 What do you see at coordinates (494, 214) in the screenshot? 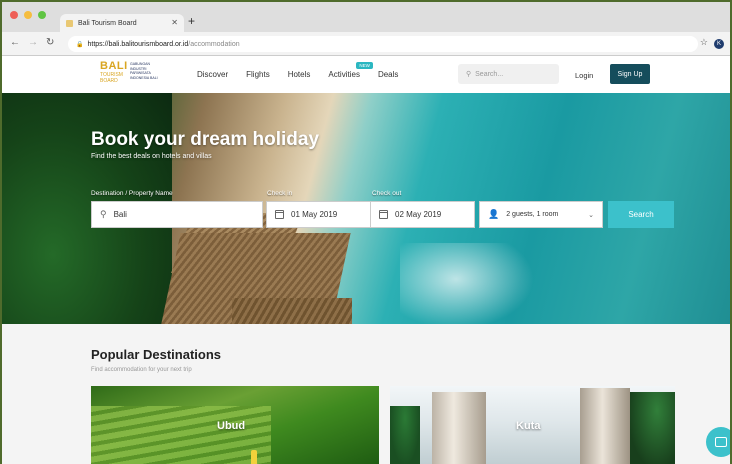
I see `person-icon: 👤` at bounding box center [494, 214].